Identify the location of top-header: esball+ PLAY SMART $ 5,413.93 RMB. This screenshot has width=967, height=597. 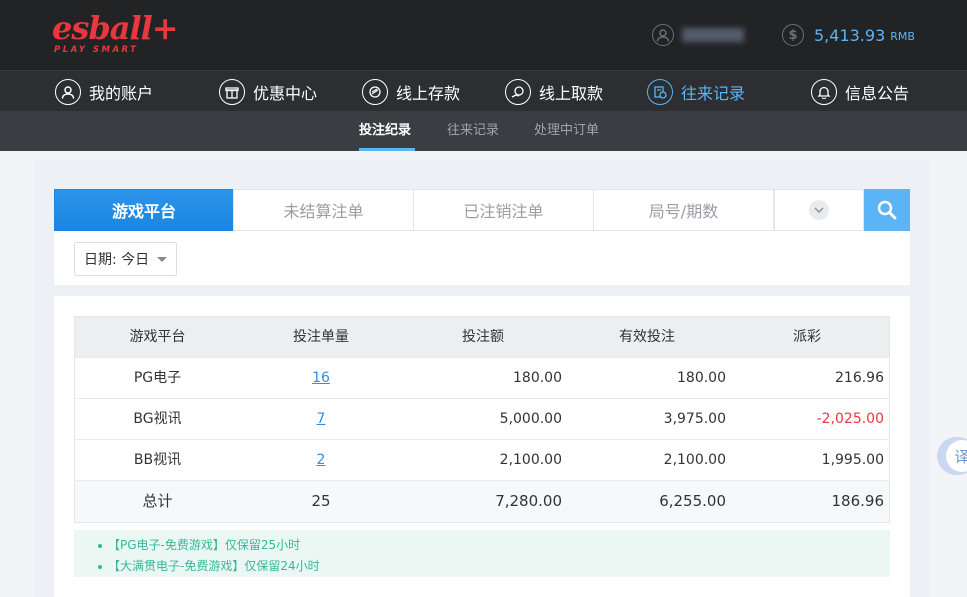
(483, 35).